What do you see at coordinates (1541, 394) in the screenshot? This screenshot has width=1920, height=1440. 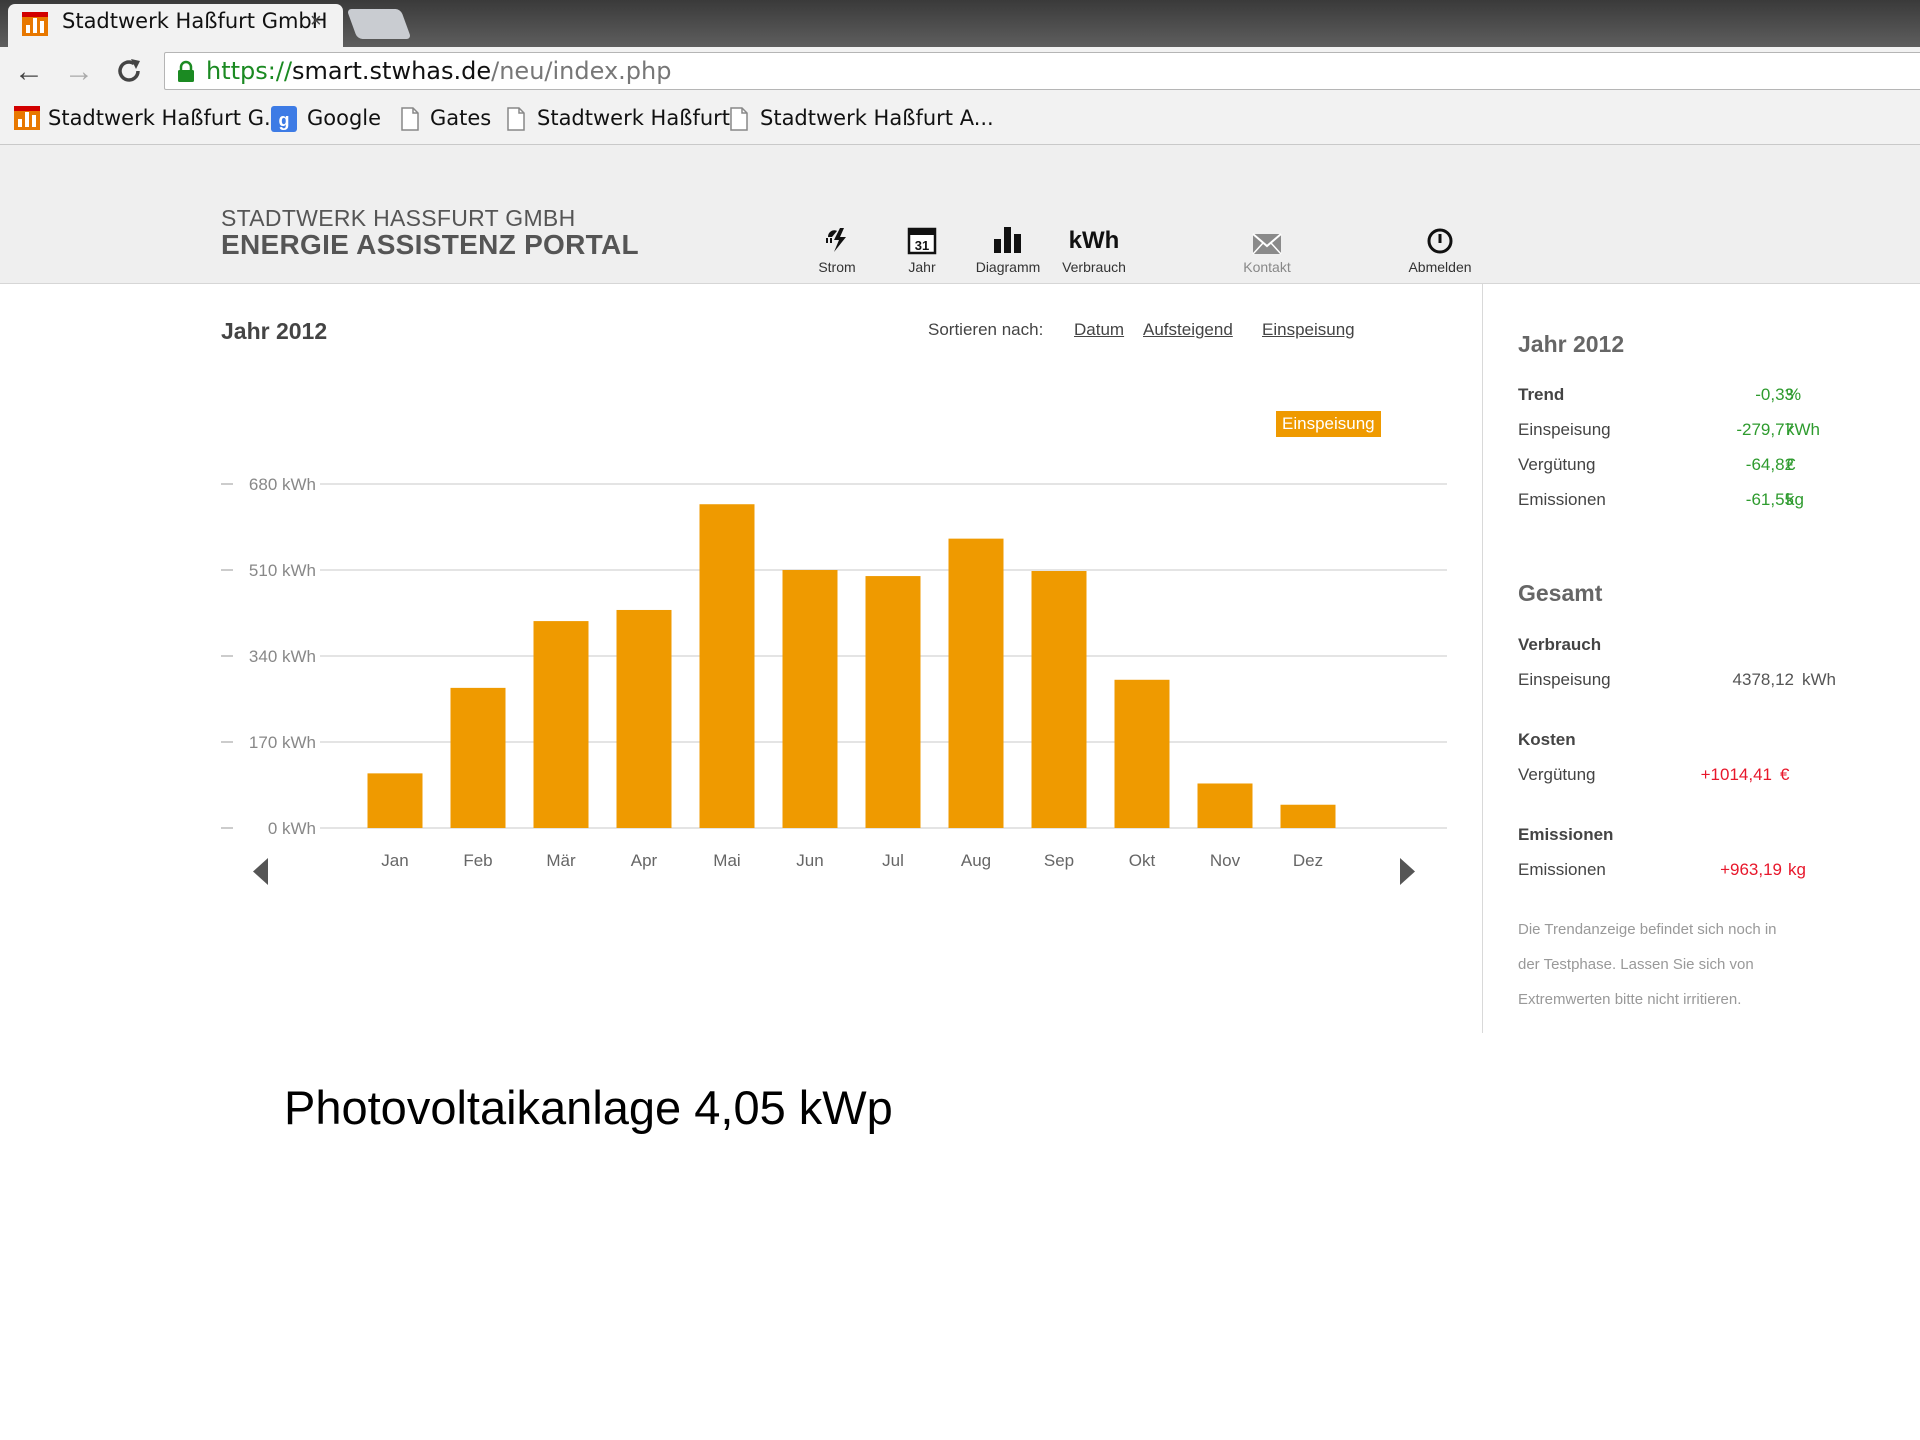 I see `trend-label: Trend` at bounding box center [1541, 394].